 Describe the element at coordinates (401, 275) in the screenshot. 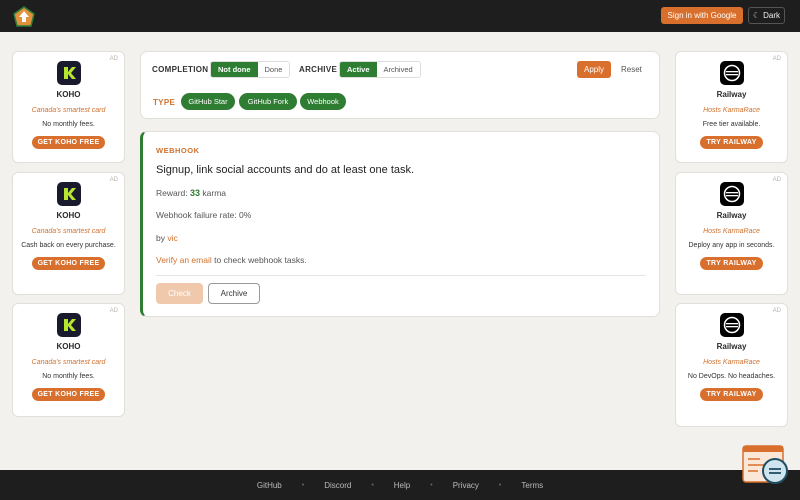

I see `divider` at that location.